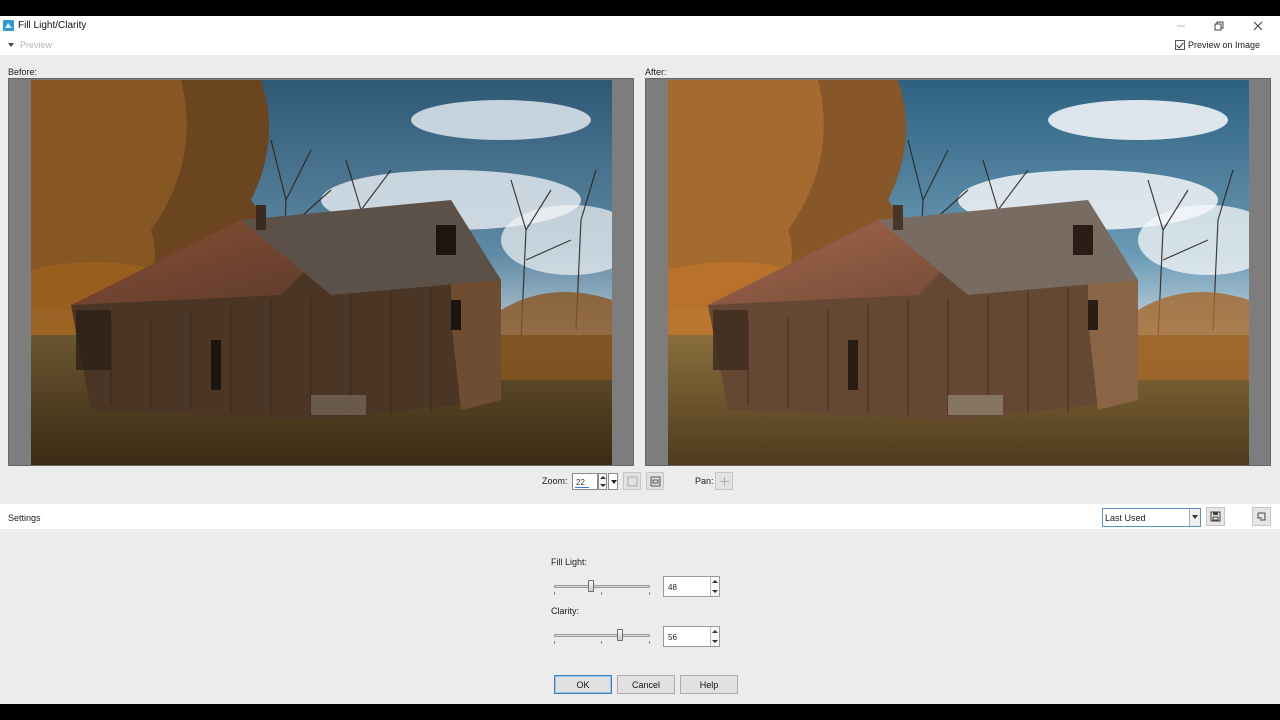  I want to click on app-icon, so click(8, 25).